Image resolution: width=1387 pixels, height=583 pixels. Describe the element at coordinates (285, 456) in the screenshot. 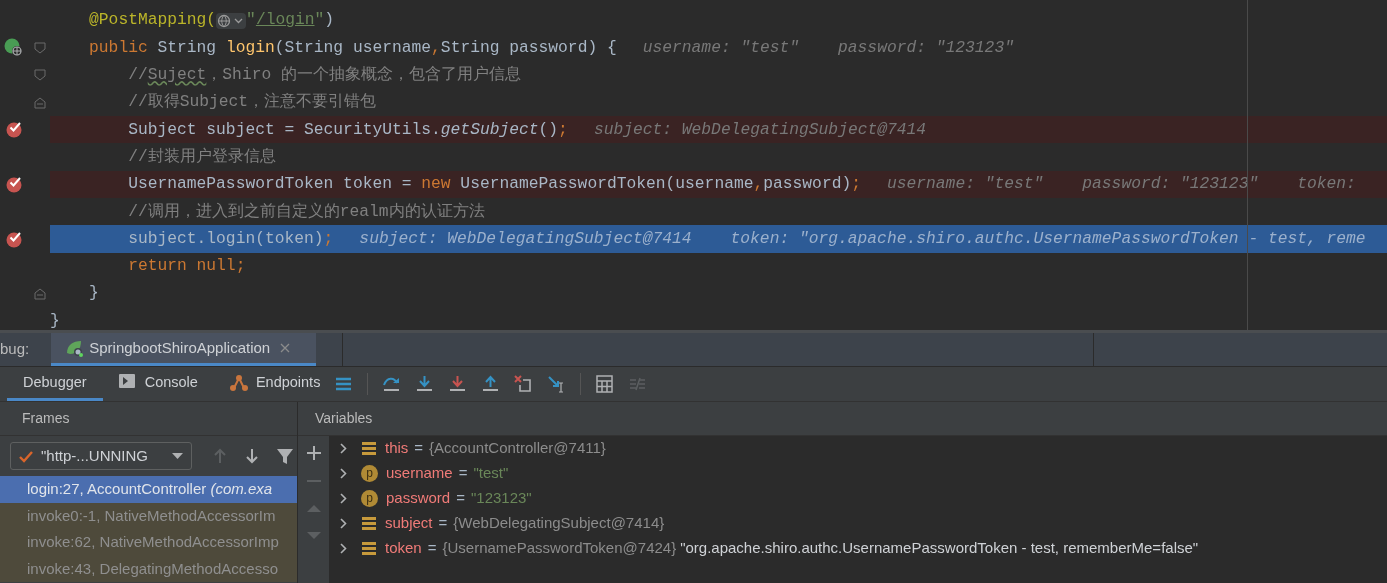

I see `filter-icon` at that location.